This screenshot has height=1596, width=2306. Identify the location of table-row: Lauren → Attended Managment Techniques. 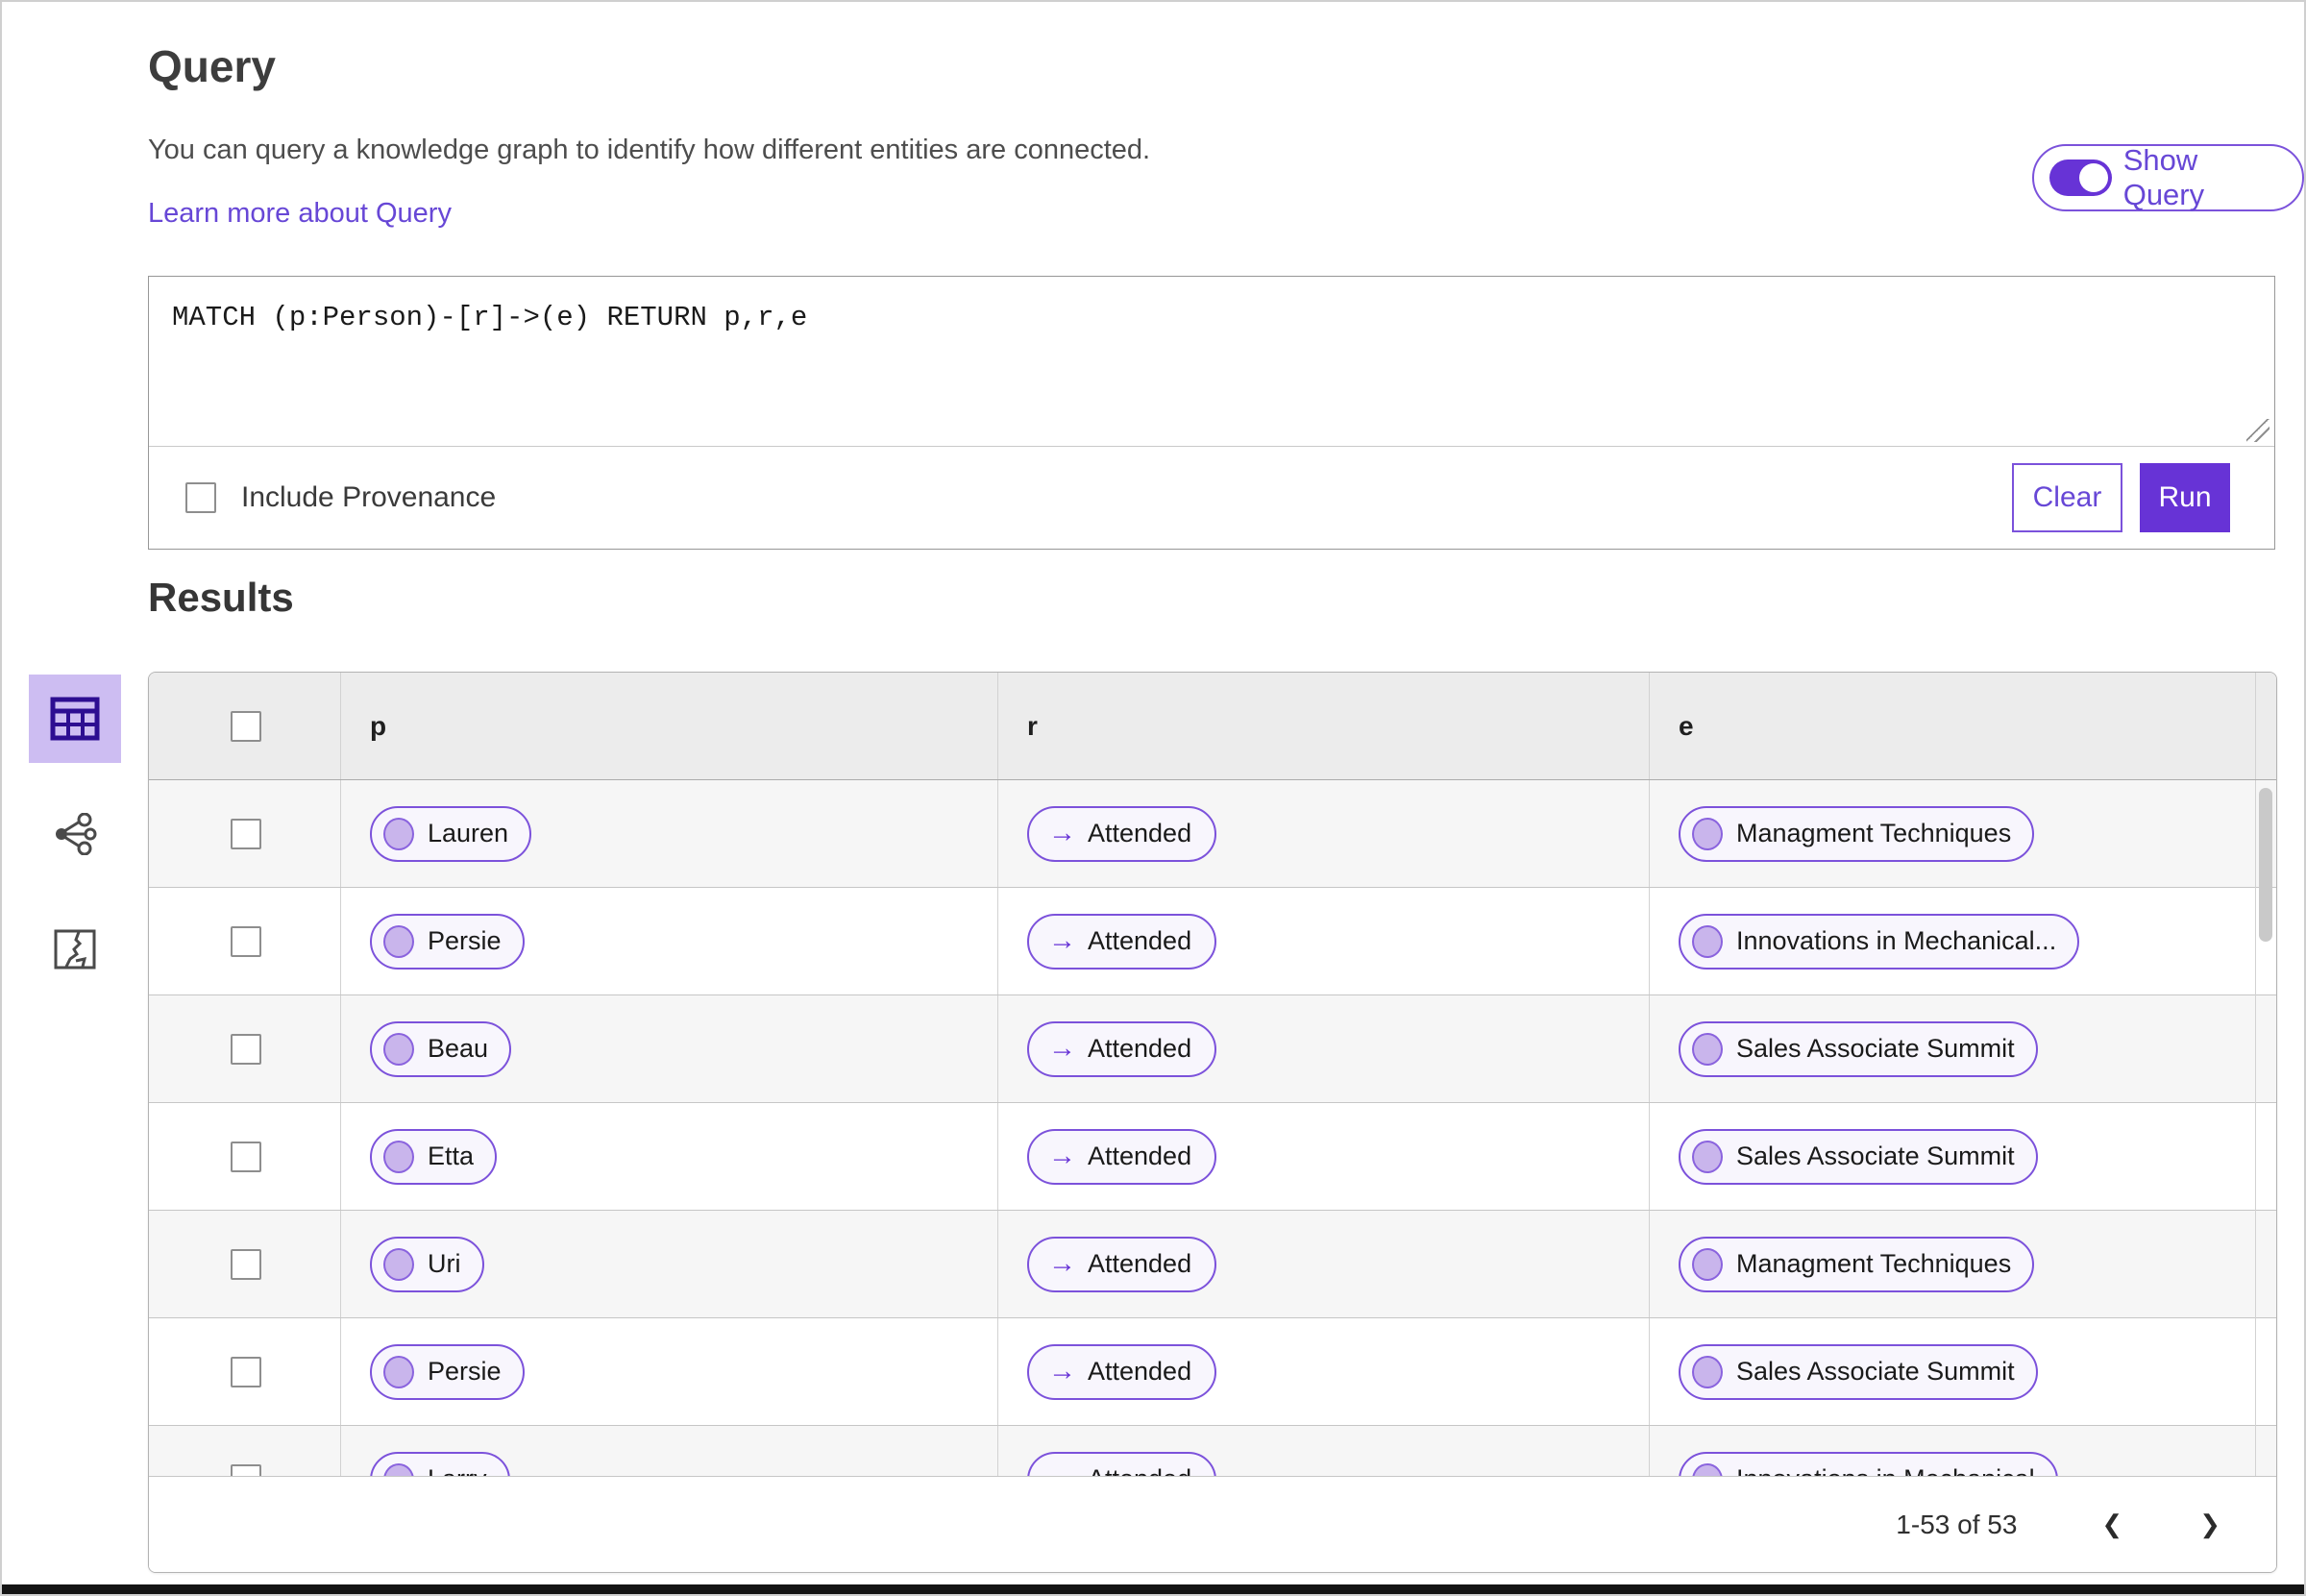
(1213, 834).